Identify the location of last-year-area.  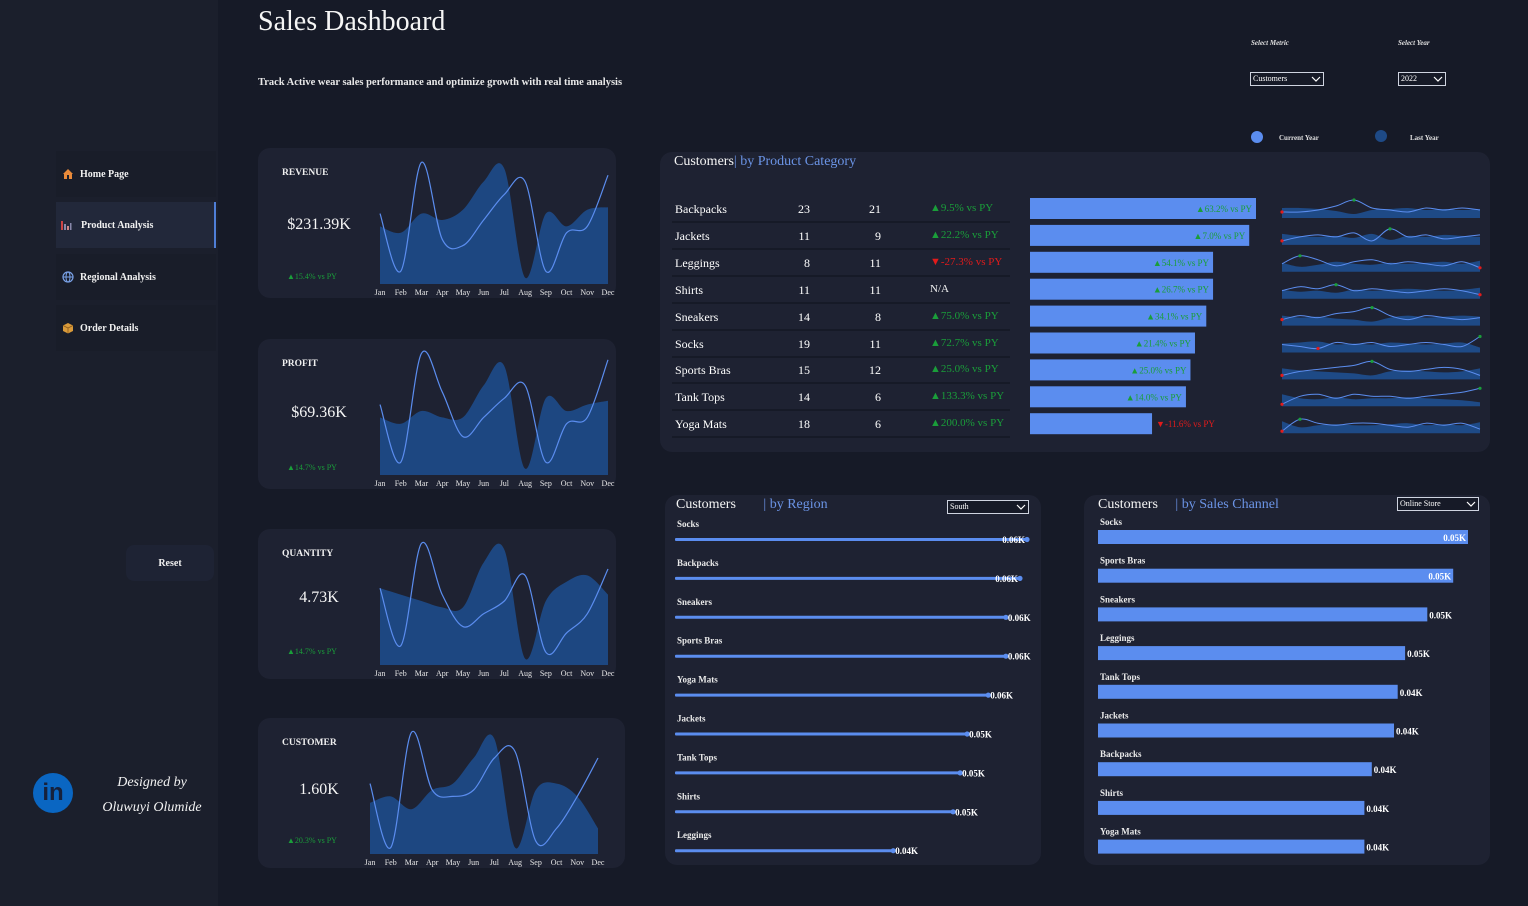
(484, 794).